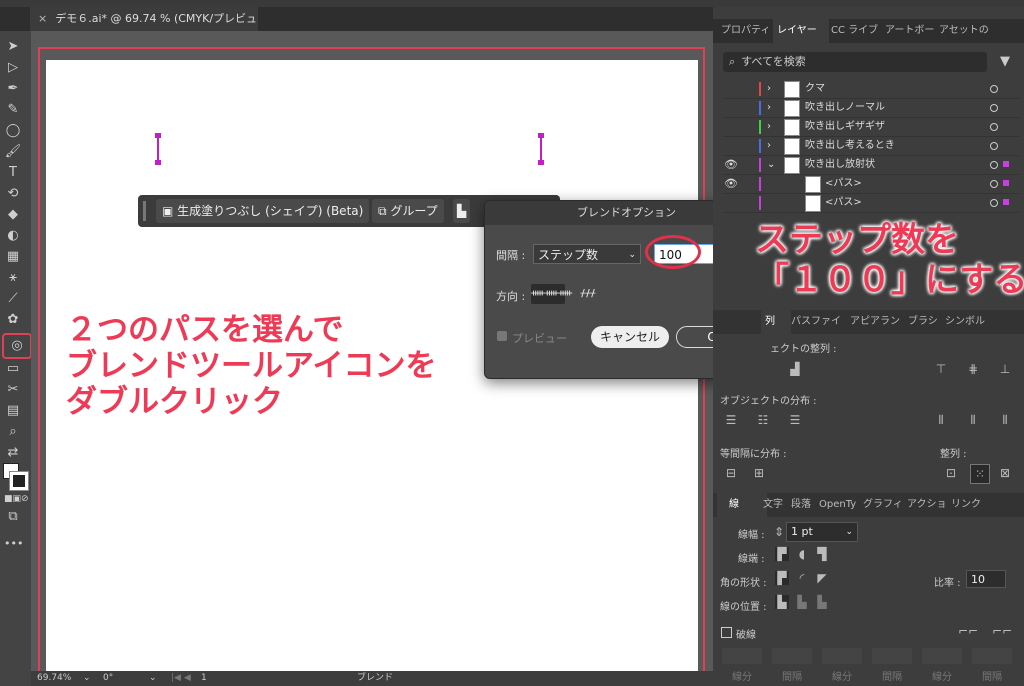 The image size is (1024, 686). Describe the element at coordinates (551, 294) in the screenshot. I see `align-to-page-icon: ᚔᚔᚔ` at that location.